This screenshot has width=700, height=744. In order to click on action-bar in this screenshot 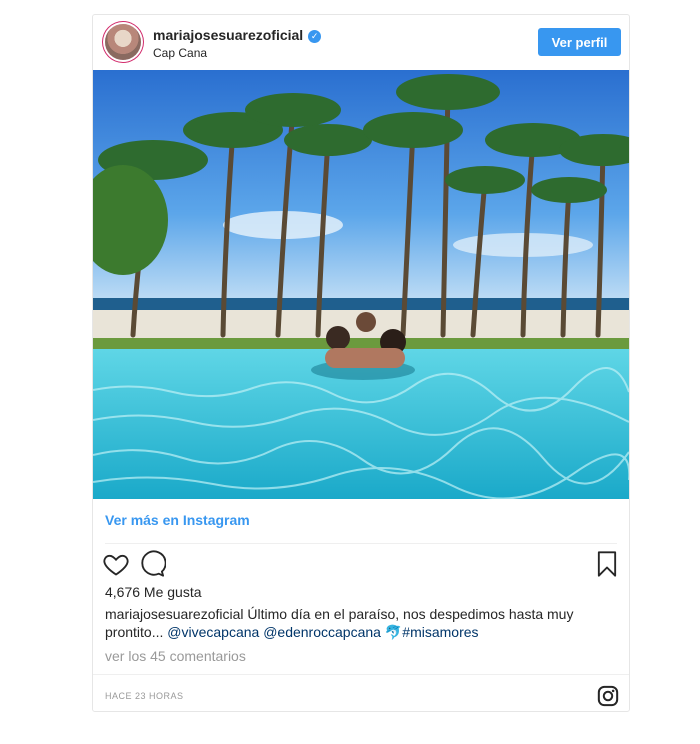, I will do `click(361, 565)`.